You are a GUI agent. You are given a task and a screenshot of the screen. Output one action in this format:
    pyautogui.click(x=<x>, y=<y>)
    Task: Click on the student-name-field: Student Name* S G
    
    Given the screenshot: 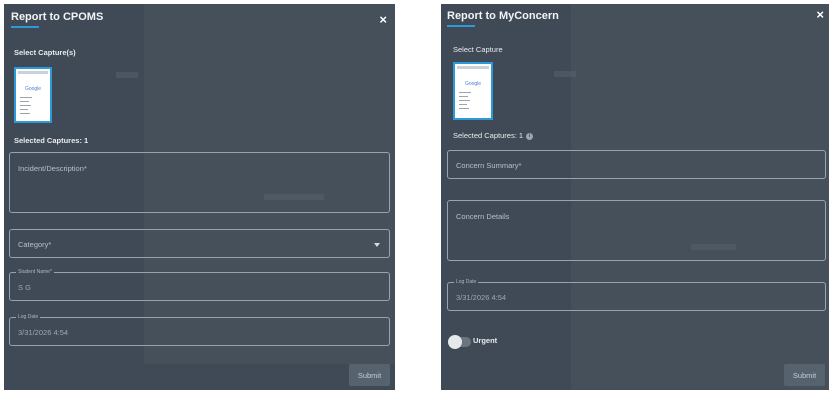 What is the action you would take?
    pyautogui.click(x=199, y=285)
    